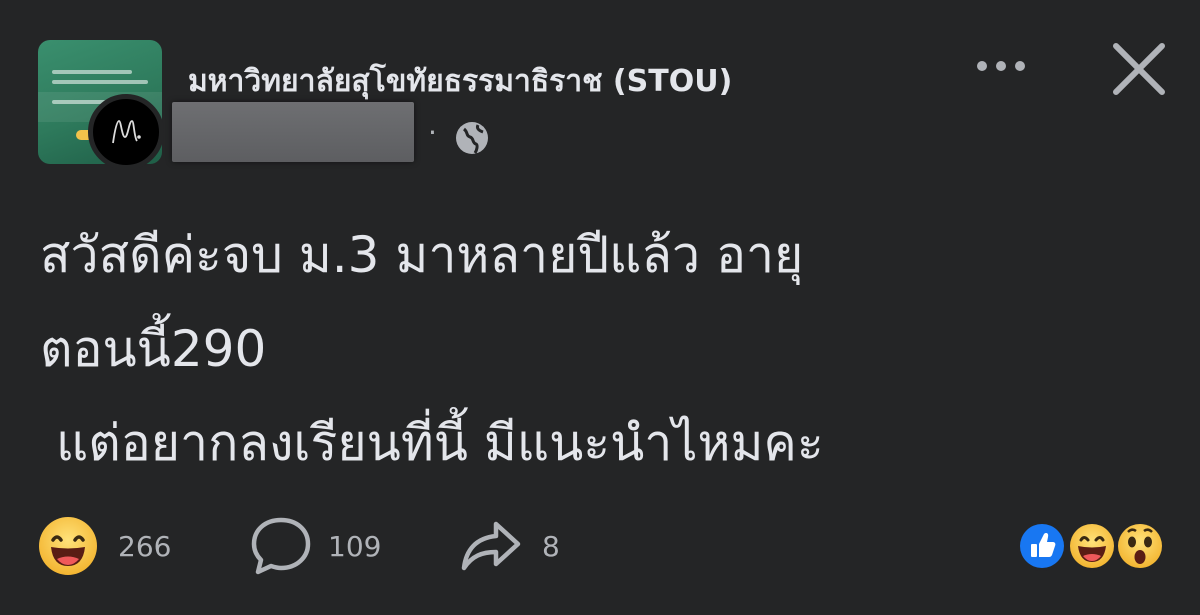 The height and width of the screenshot is (615, 1200). I want to click on like-icon, so click(1042, 546).